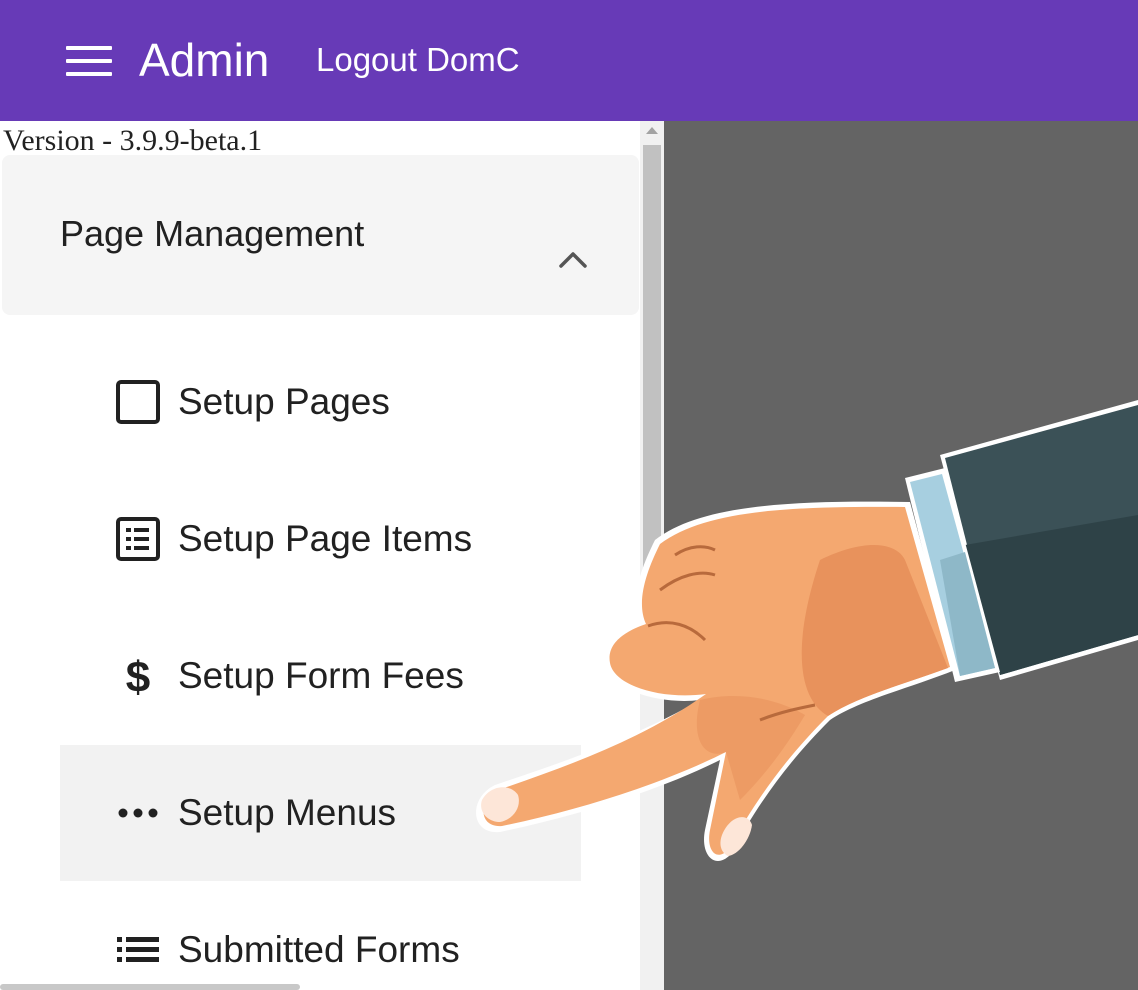  I want to click on sidebar-item-setup-menus: Setup Menus, so click(320, 813).